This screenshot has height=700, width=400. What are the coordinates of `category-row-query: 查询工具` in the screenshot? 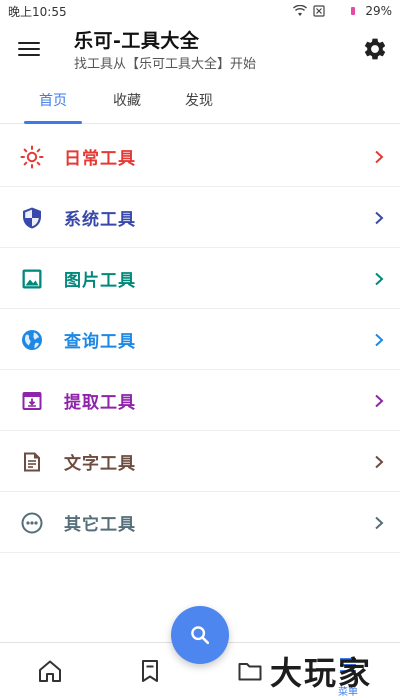 It's located at (200, 339).